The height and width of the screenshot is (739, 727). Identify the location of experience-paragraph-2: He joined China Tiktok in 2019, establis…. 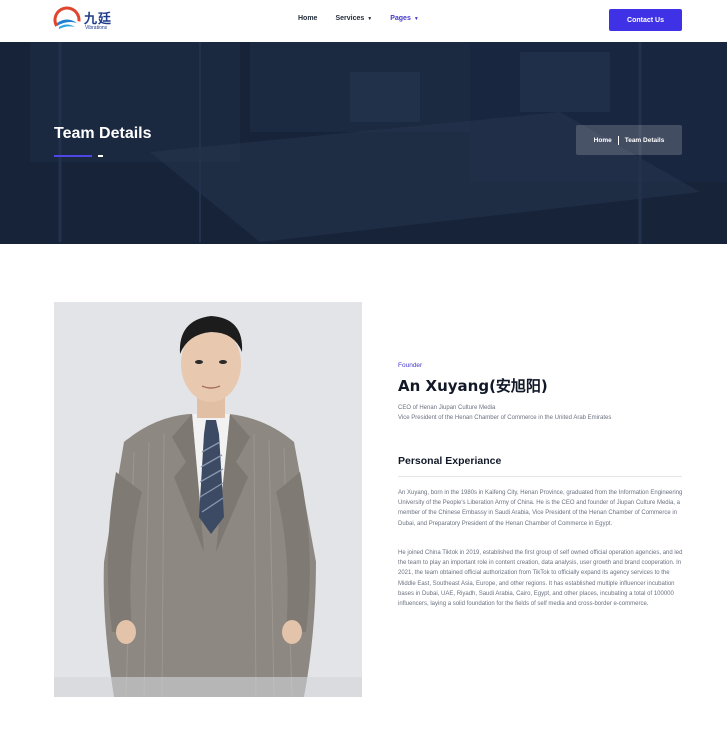
(540, 579).